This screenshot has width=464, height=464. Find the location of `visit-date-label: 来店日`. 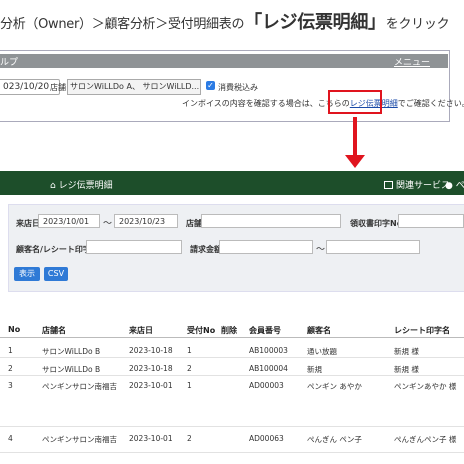

visit-date-label: 来店日 is located at coordinates (28, 223).